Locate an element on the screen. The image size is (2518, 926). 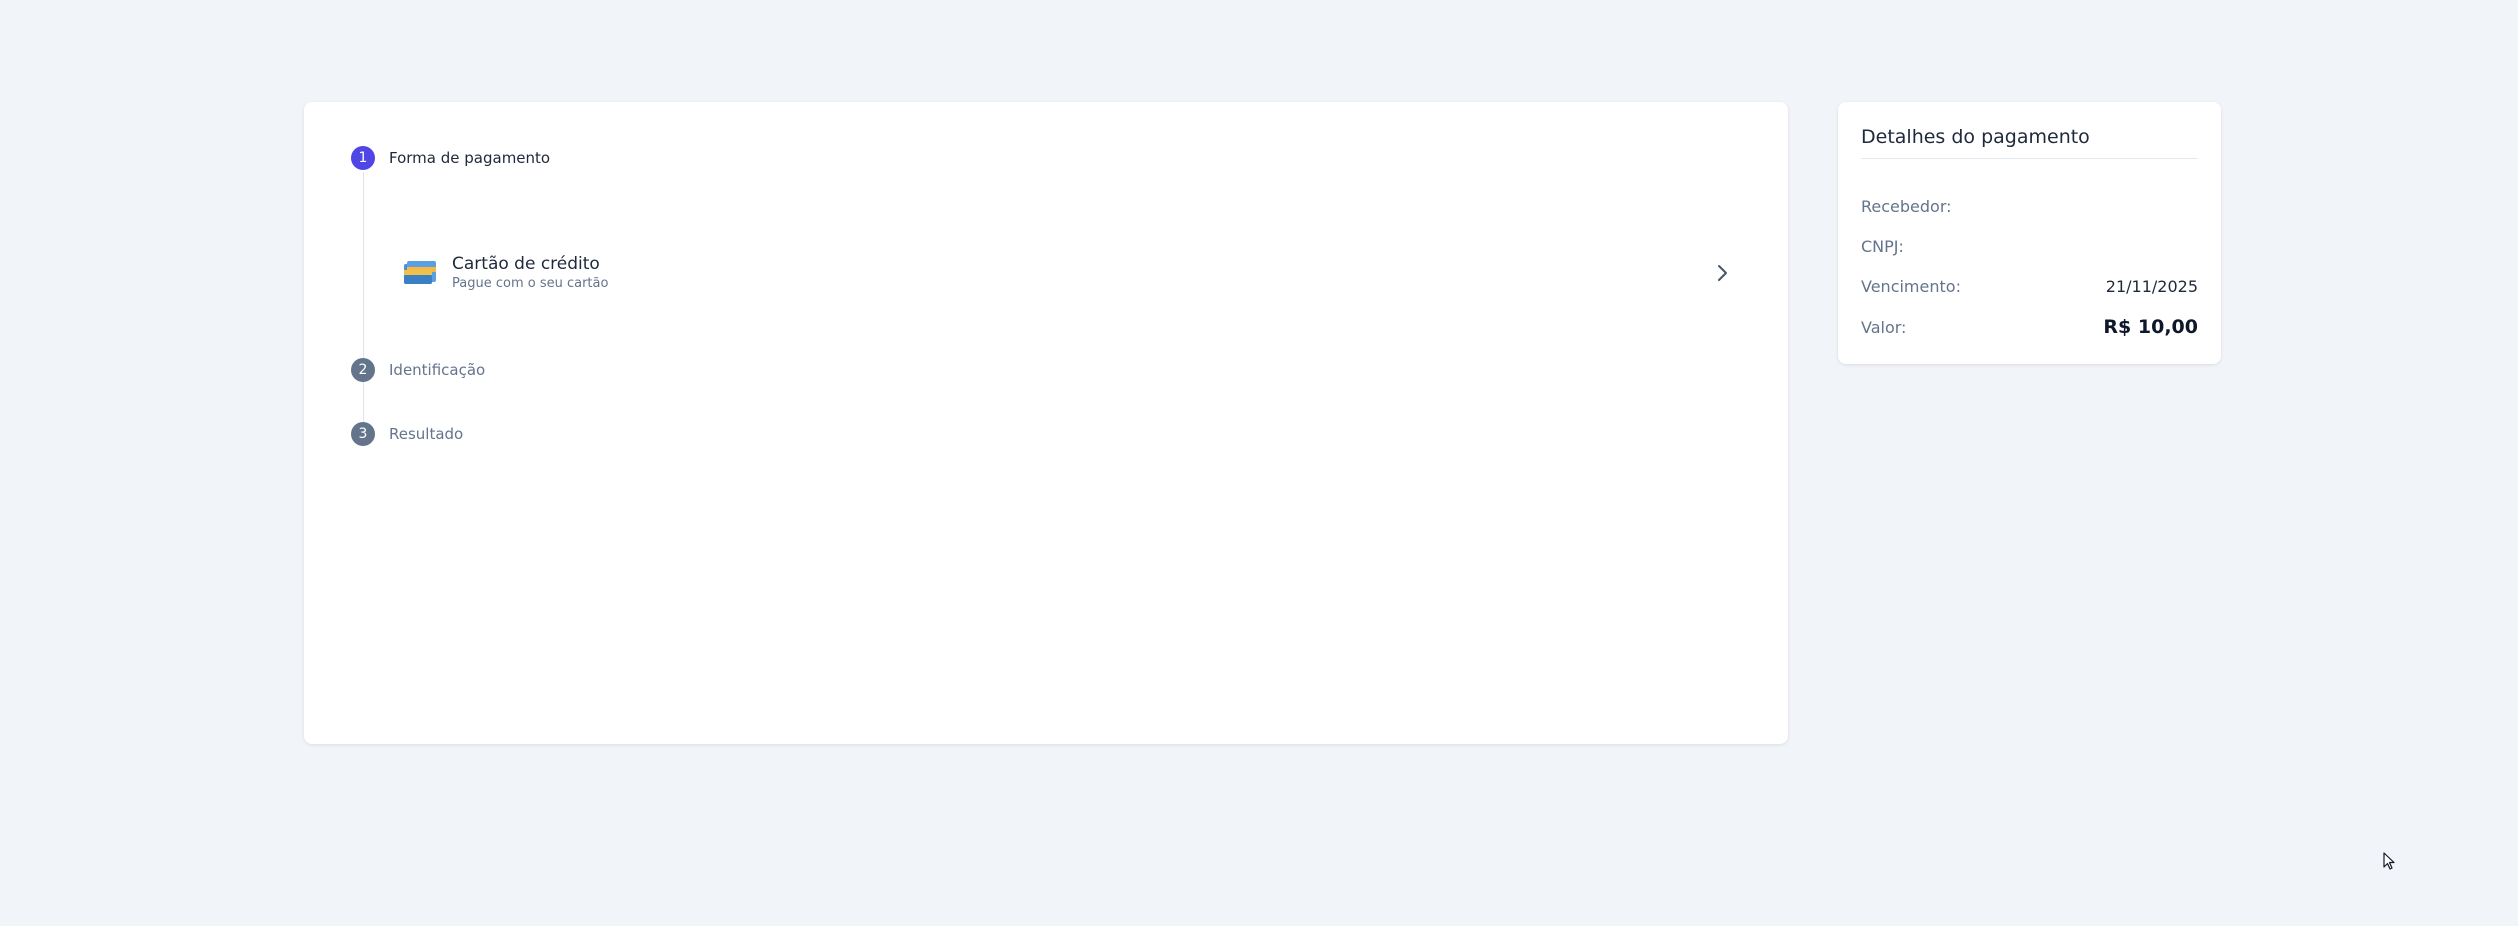
payment-method-title: Cartão de crédito is located at coordinates (526, 264).